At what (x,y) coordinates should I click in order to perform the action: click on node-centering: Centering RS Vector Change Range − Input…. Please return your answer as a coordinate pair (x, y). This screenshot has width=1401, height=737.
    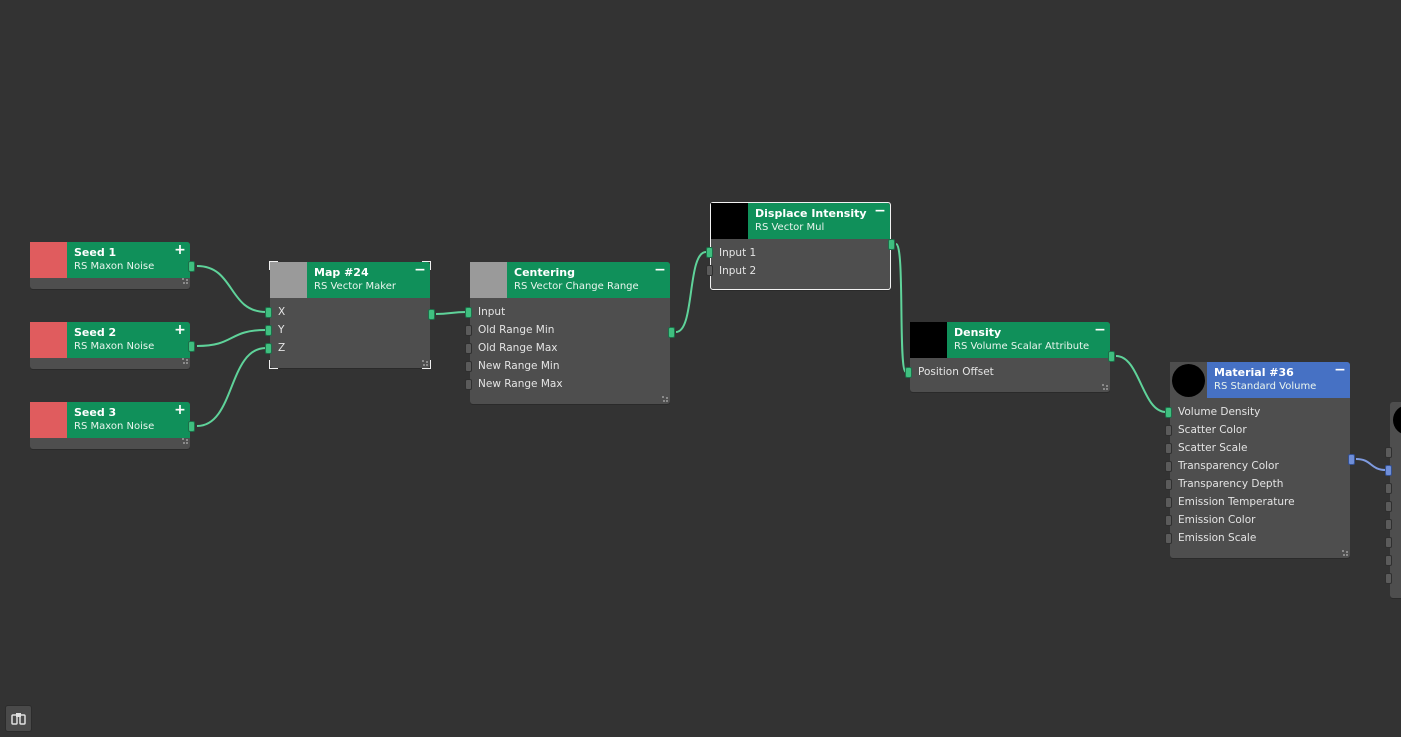
    Looking at the image, I should click on (570, 333).